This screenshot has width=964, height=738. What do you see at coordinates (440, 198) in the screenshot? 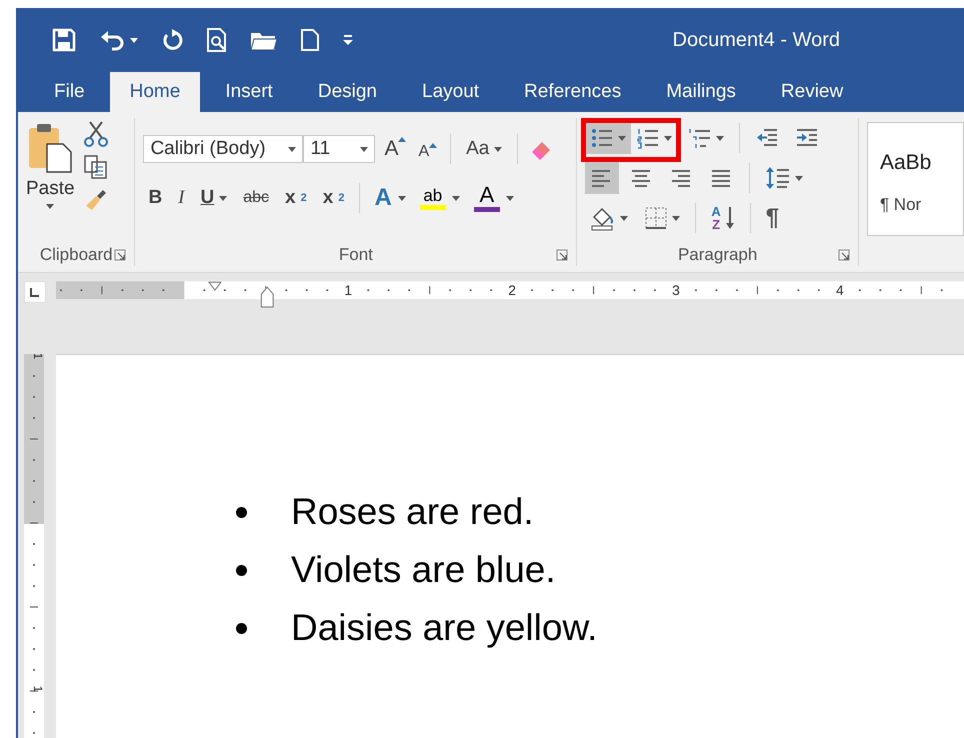
I see `highlight-button: ab` at bounding box center [440, 198].